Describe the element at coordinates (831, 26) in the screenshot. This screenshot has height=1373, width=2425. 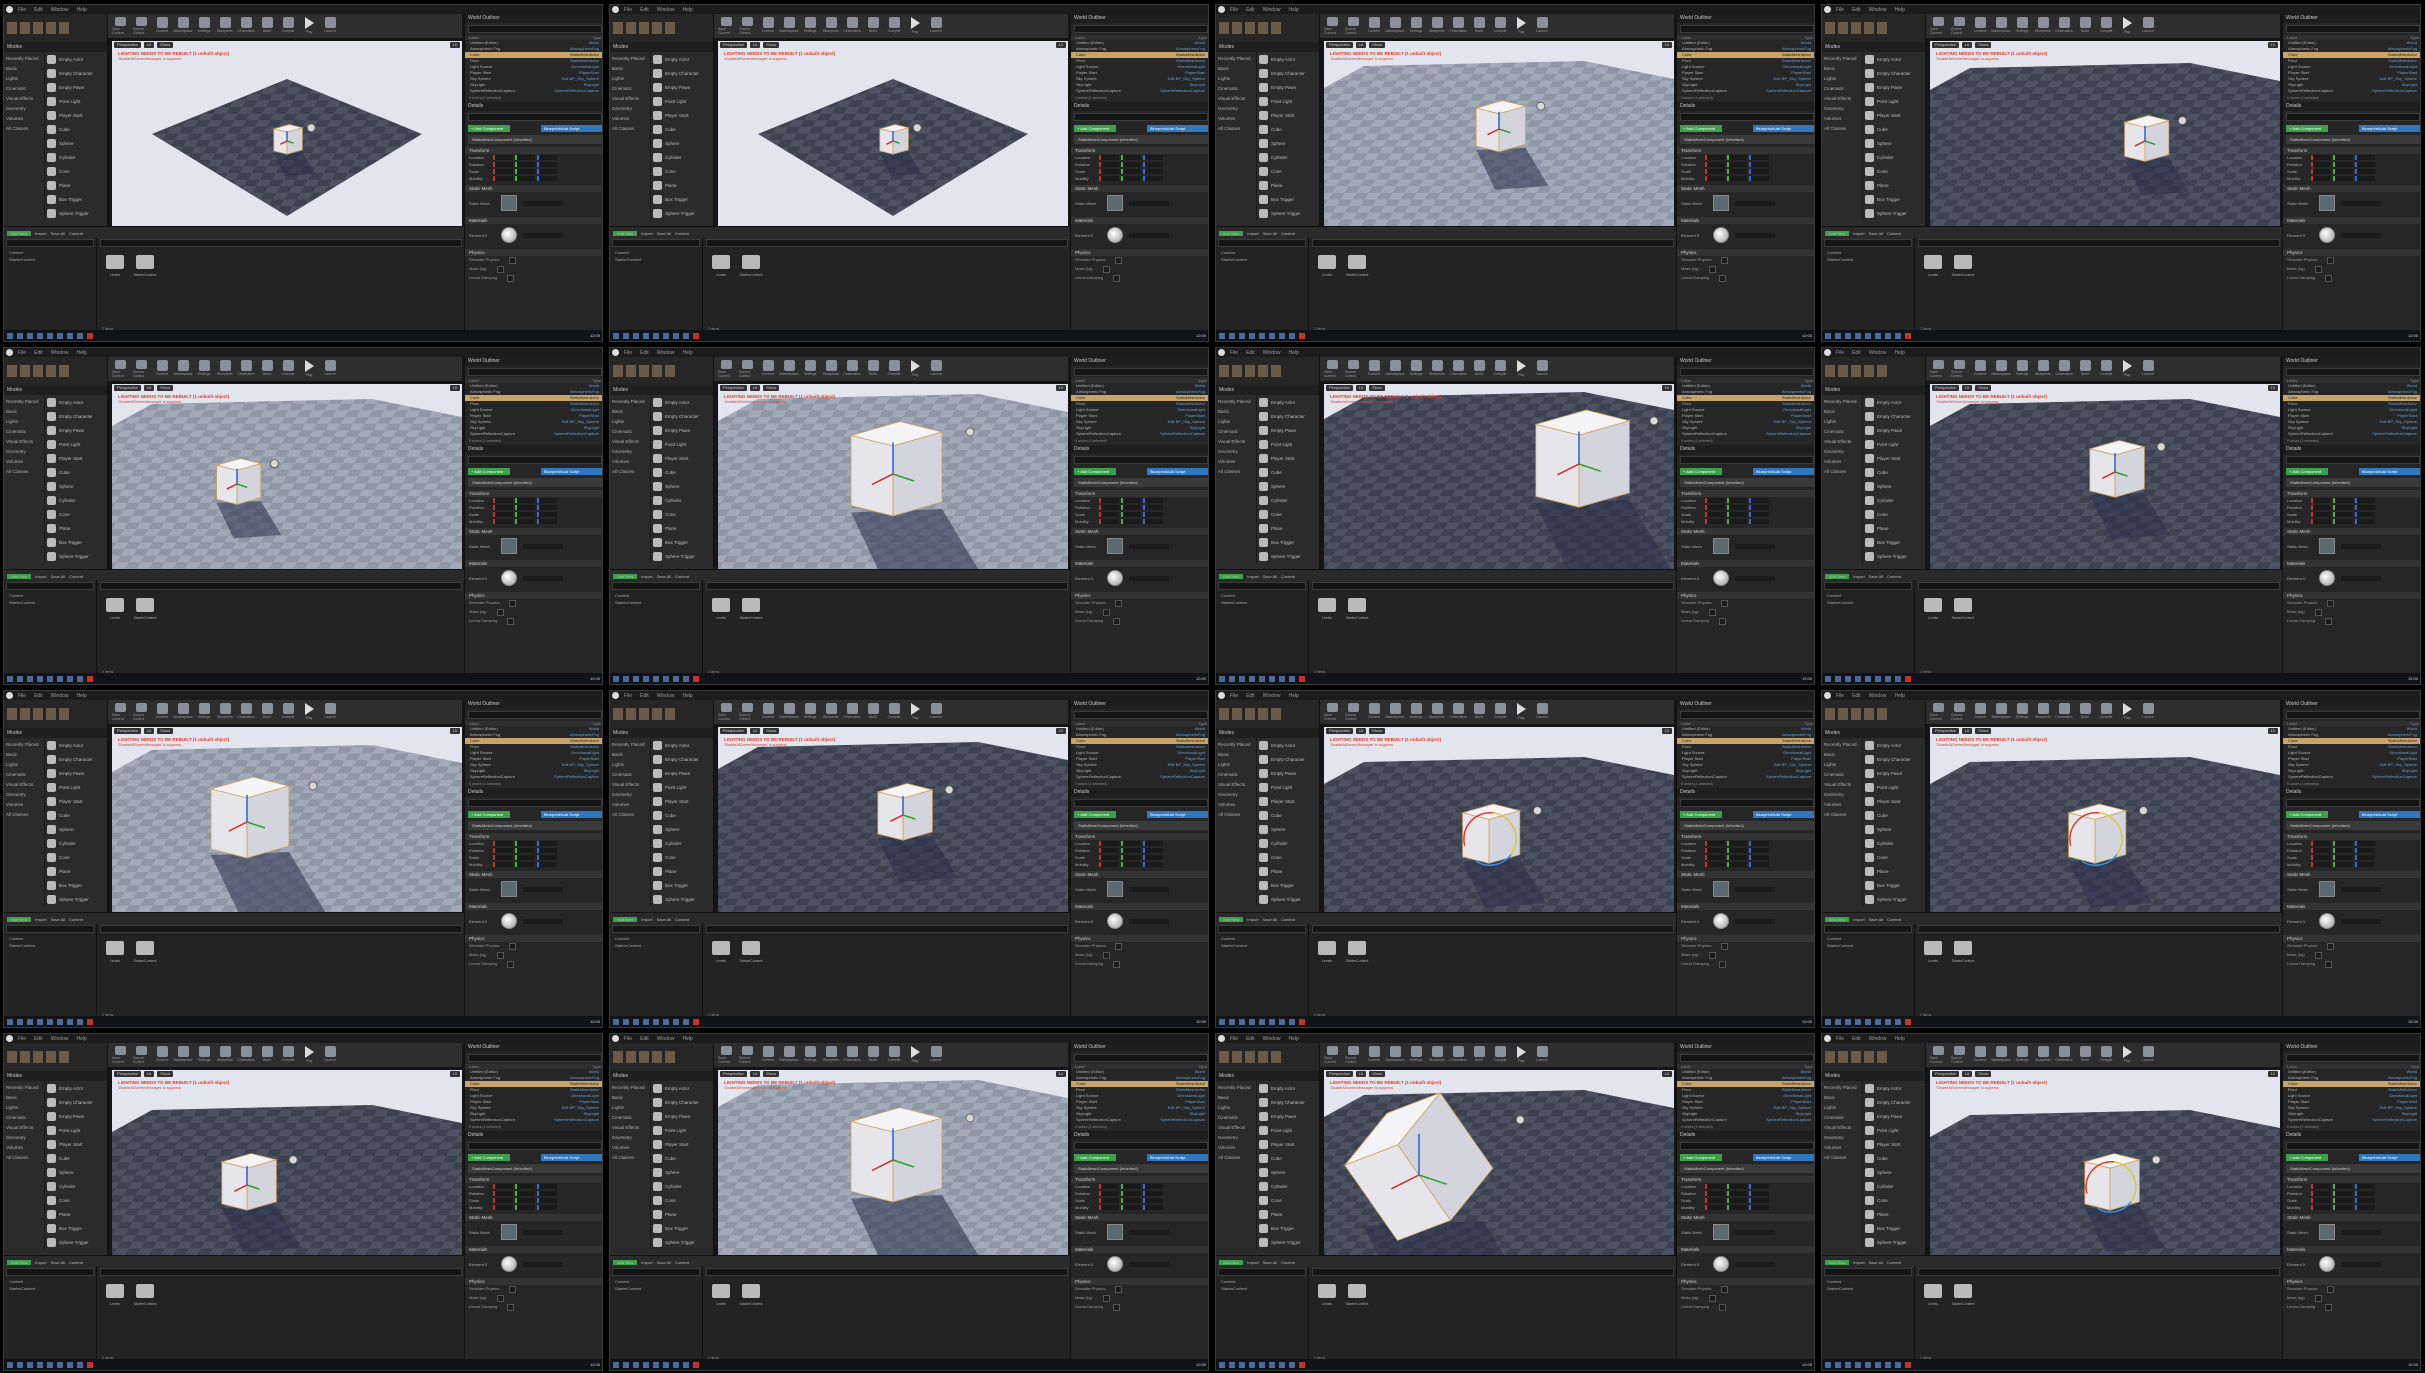
I see `toolbar-button: Blueprints` at that location.